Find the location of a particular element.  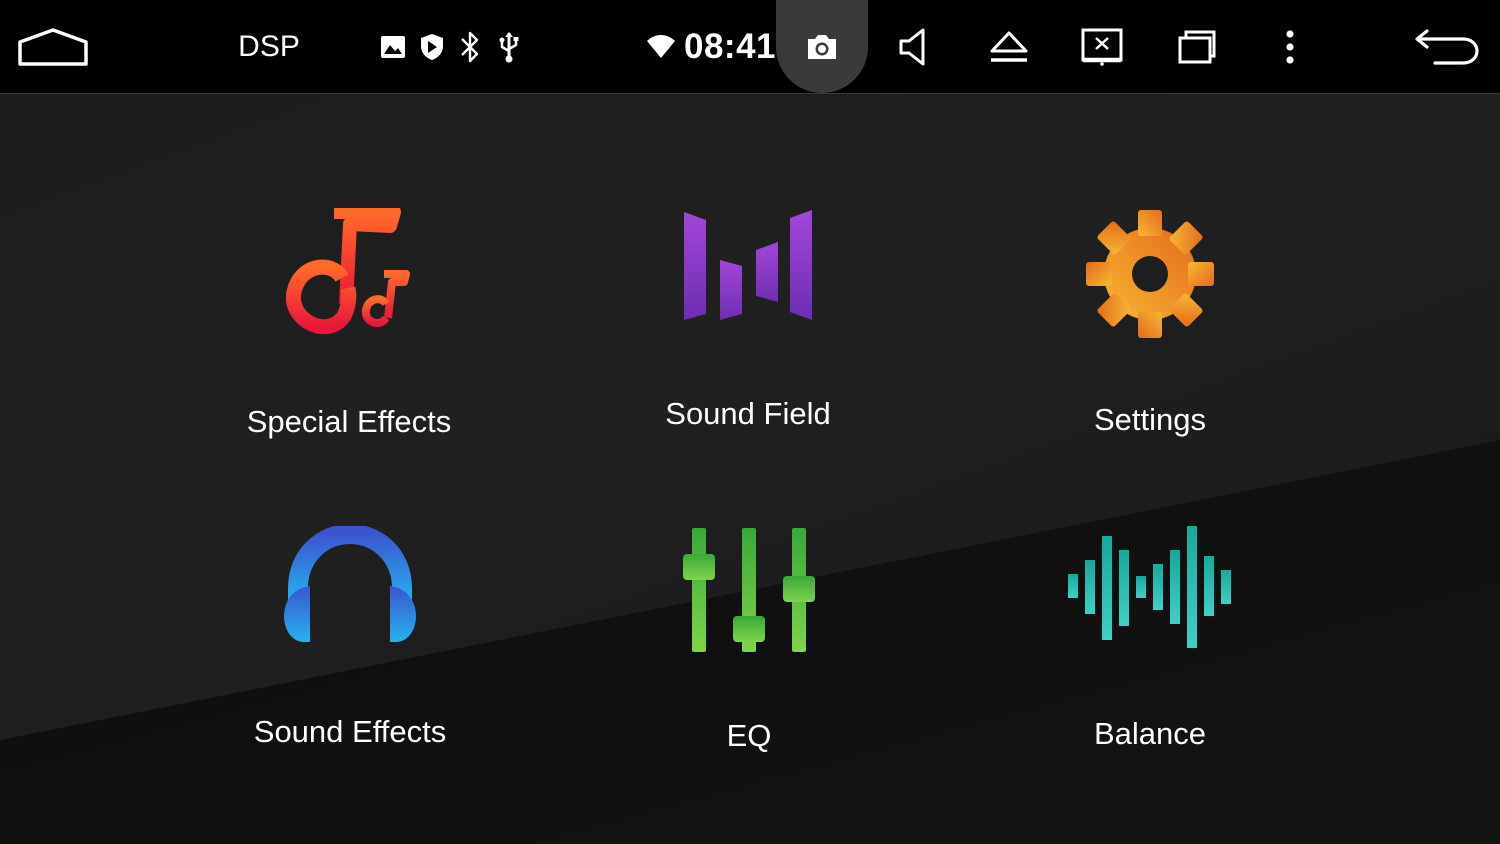

tile-sound-effects: Sound Effects is located at coordinates (350, 650).